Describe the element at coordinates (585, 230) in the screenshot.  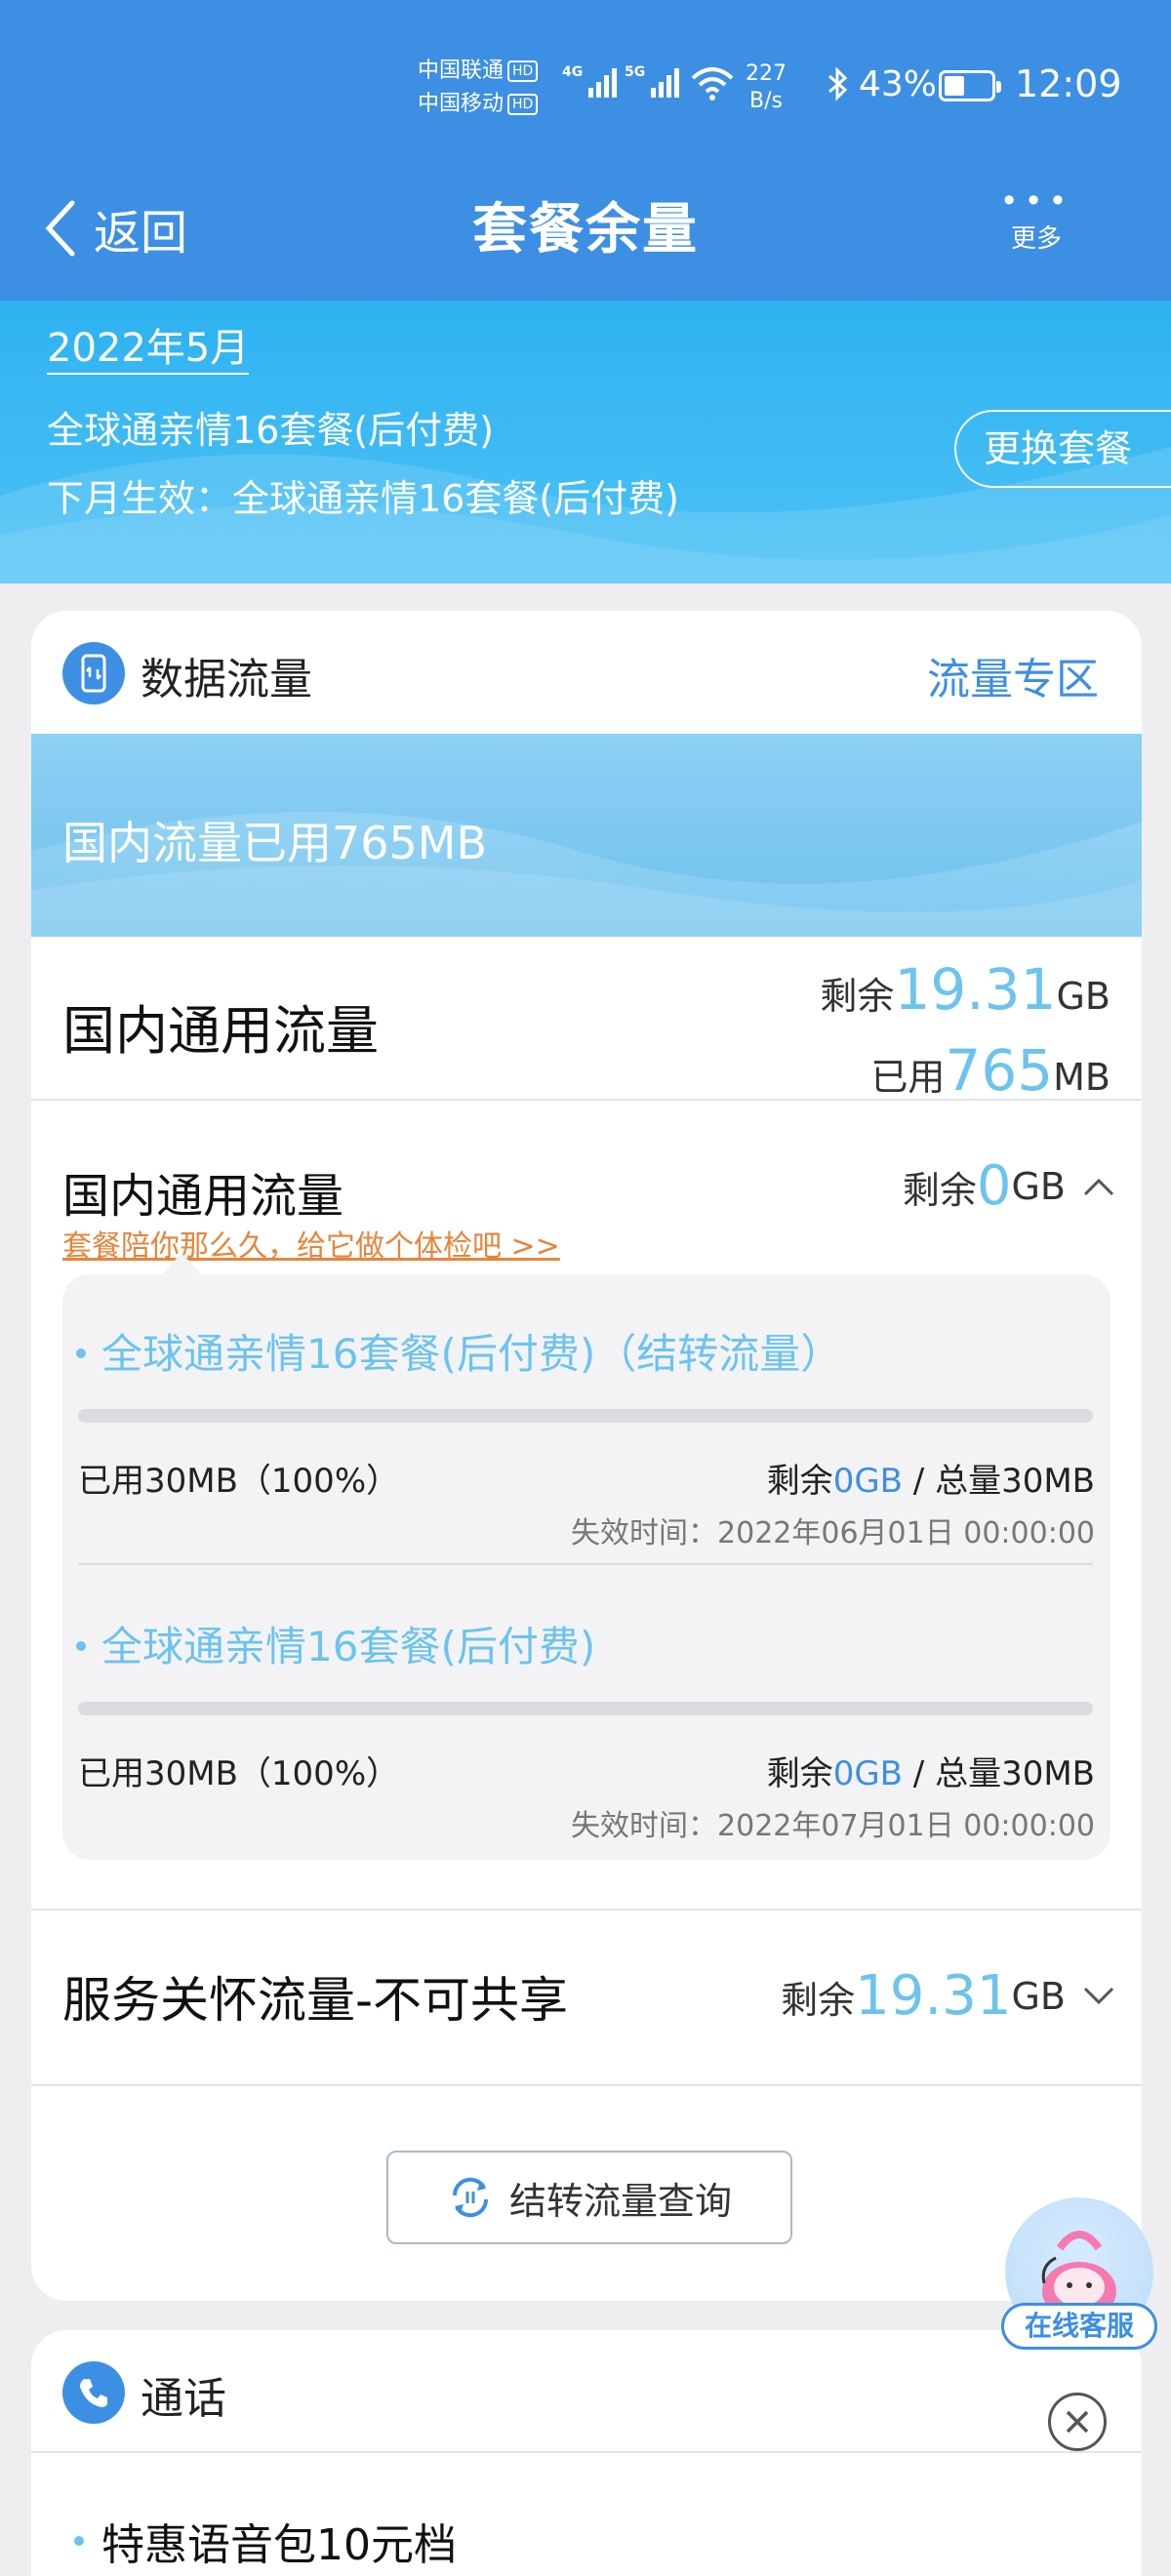
I see `page-title: 套餐余量` at that location.